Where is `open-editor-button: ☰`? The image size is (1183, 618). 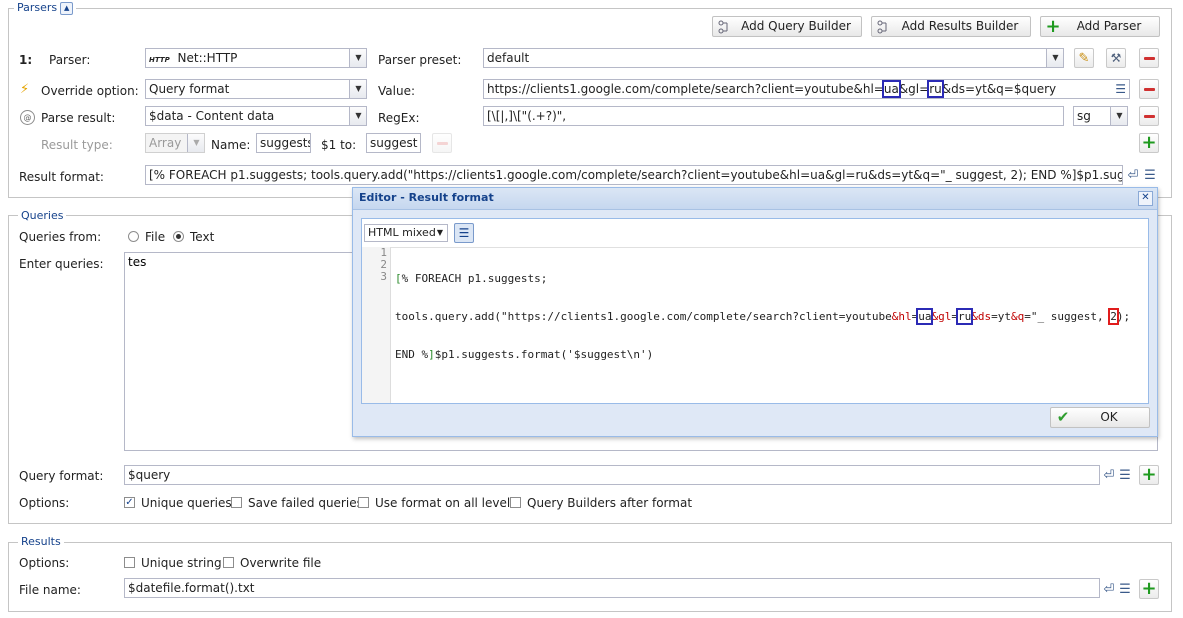
open-editor-button: ☰ is located at coordinates (1150, 175).